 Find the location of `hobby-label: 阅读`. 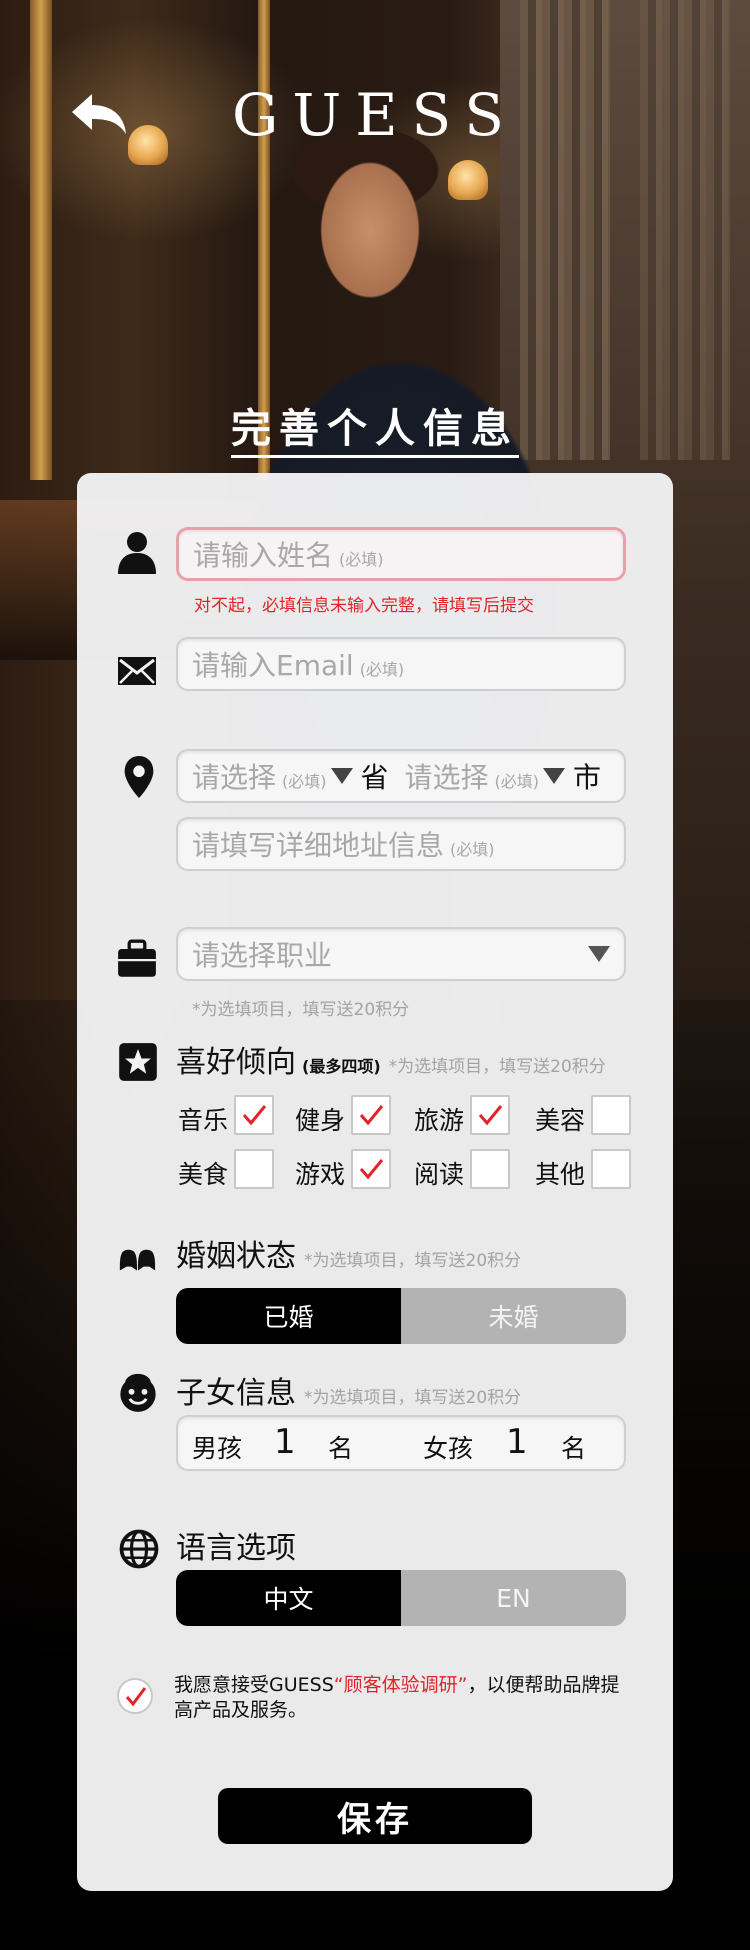

hobby-label: 阅读 is located at coordinates (439, 1174).